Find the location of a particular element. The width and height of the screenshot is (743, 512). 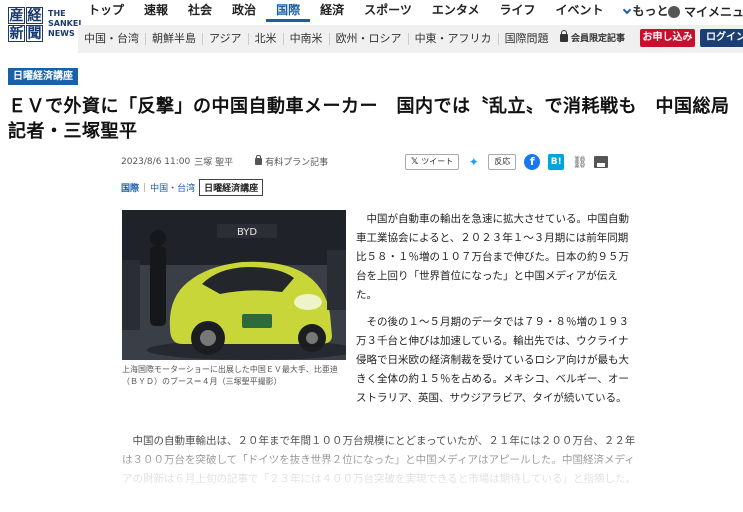

category-badge: 日曜経済講座 is located at coordinates (43, 76).